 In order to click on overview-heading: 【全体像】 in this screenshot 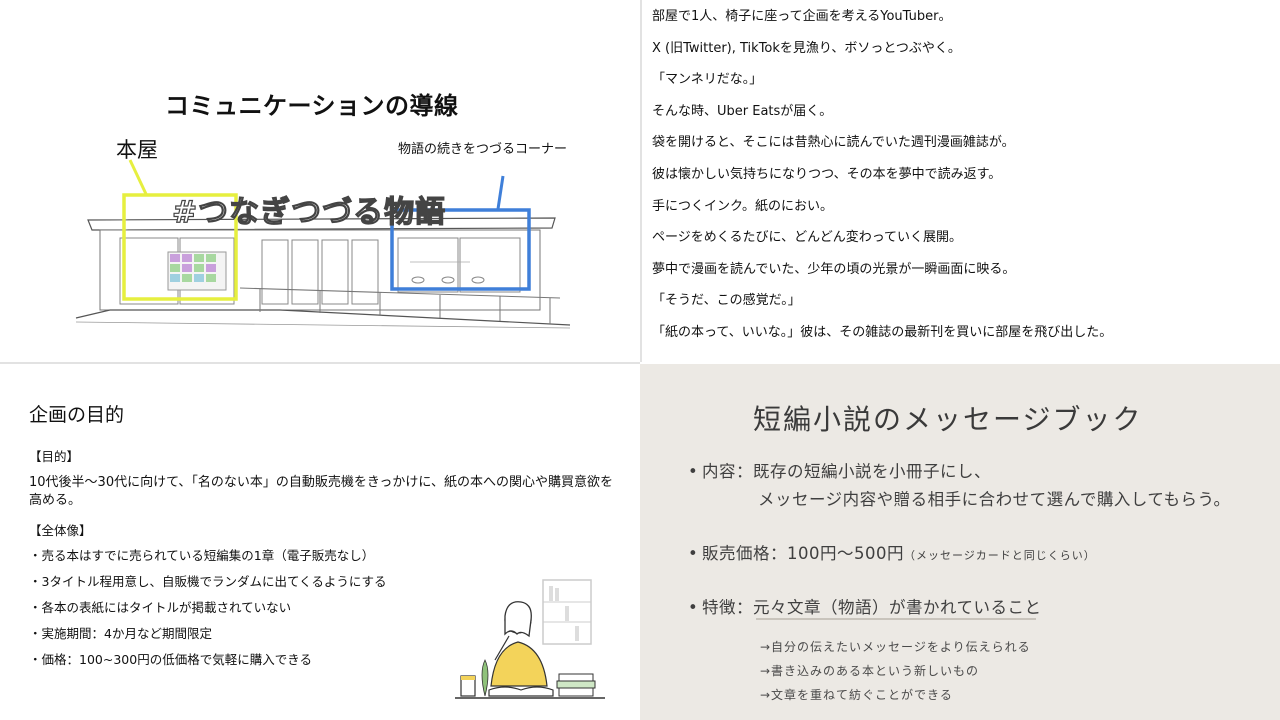, I will do `click(60, 530)`.